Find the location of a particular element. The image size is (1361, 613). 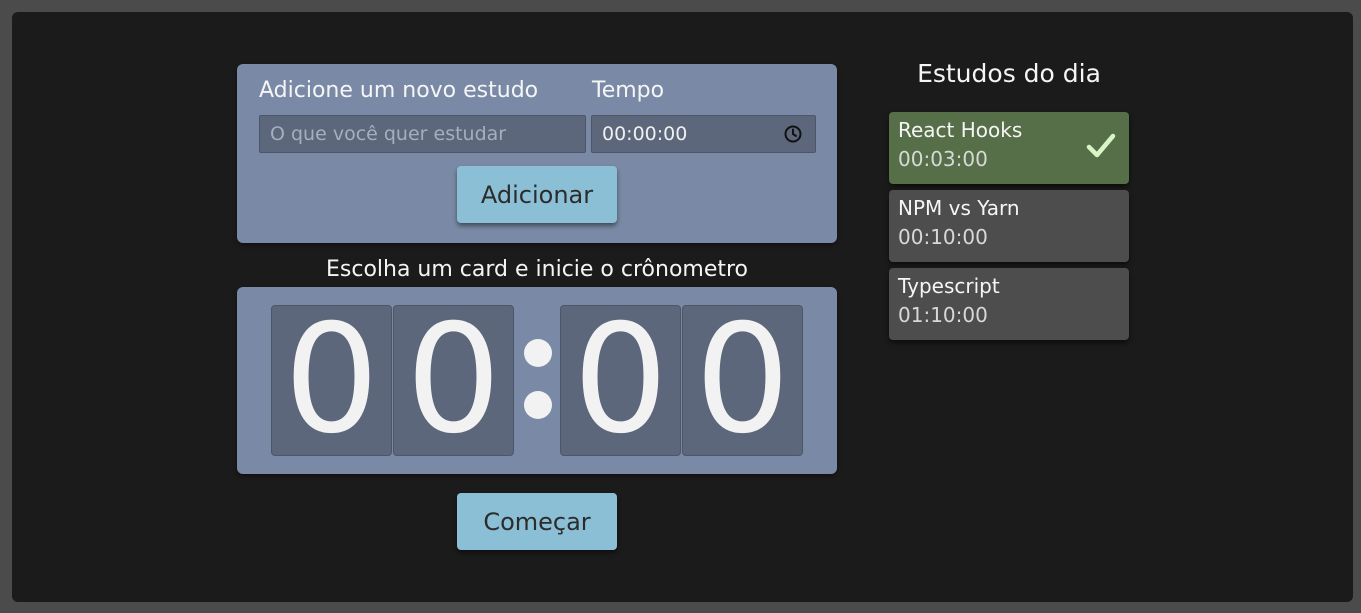

start-button: Começar is located at coordinates (537, 521).